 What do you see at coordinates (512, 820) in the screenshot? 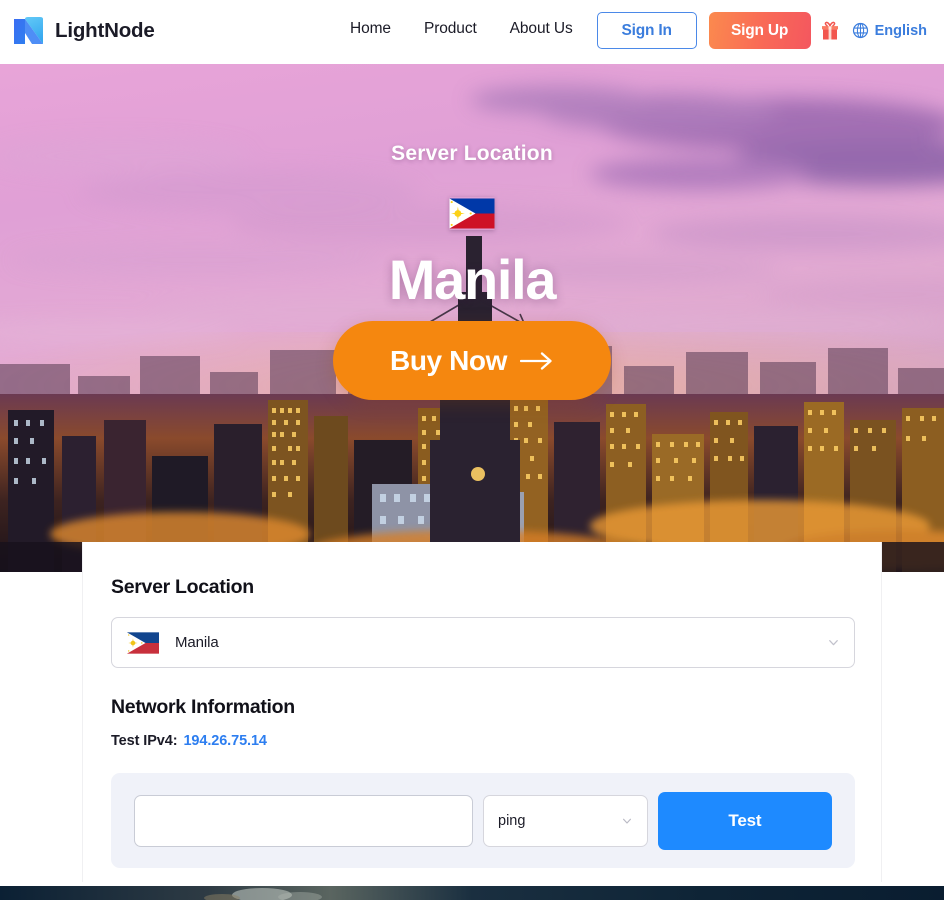
I see `test-mode-value: ping` at bounding box center [512, 820].